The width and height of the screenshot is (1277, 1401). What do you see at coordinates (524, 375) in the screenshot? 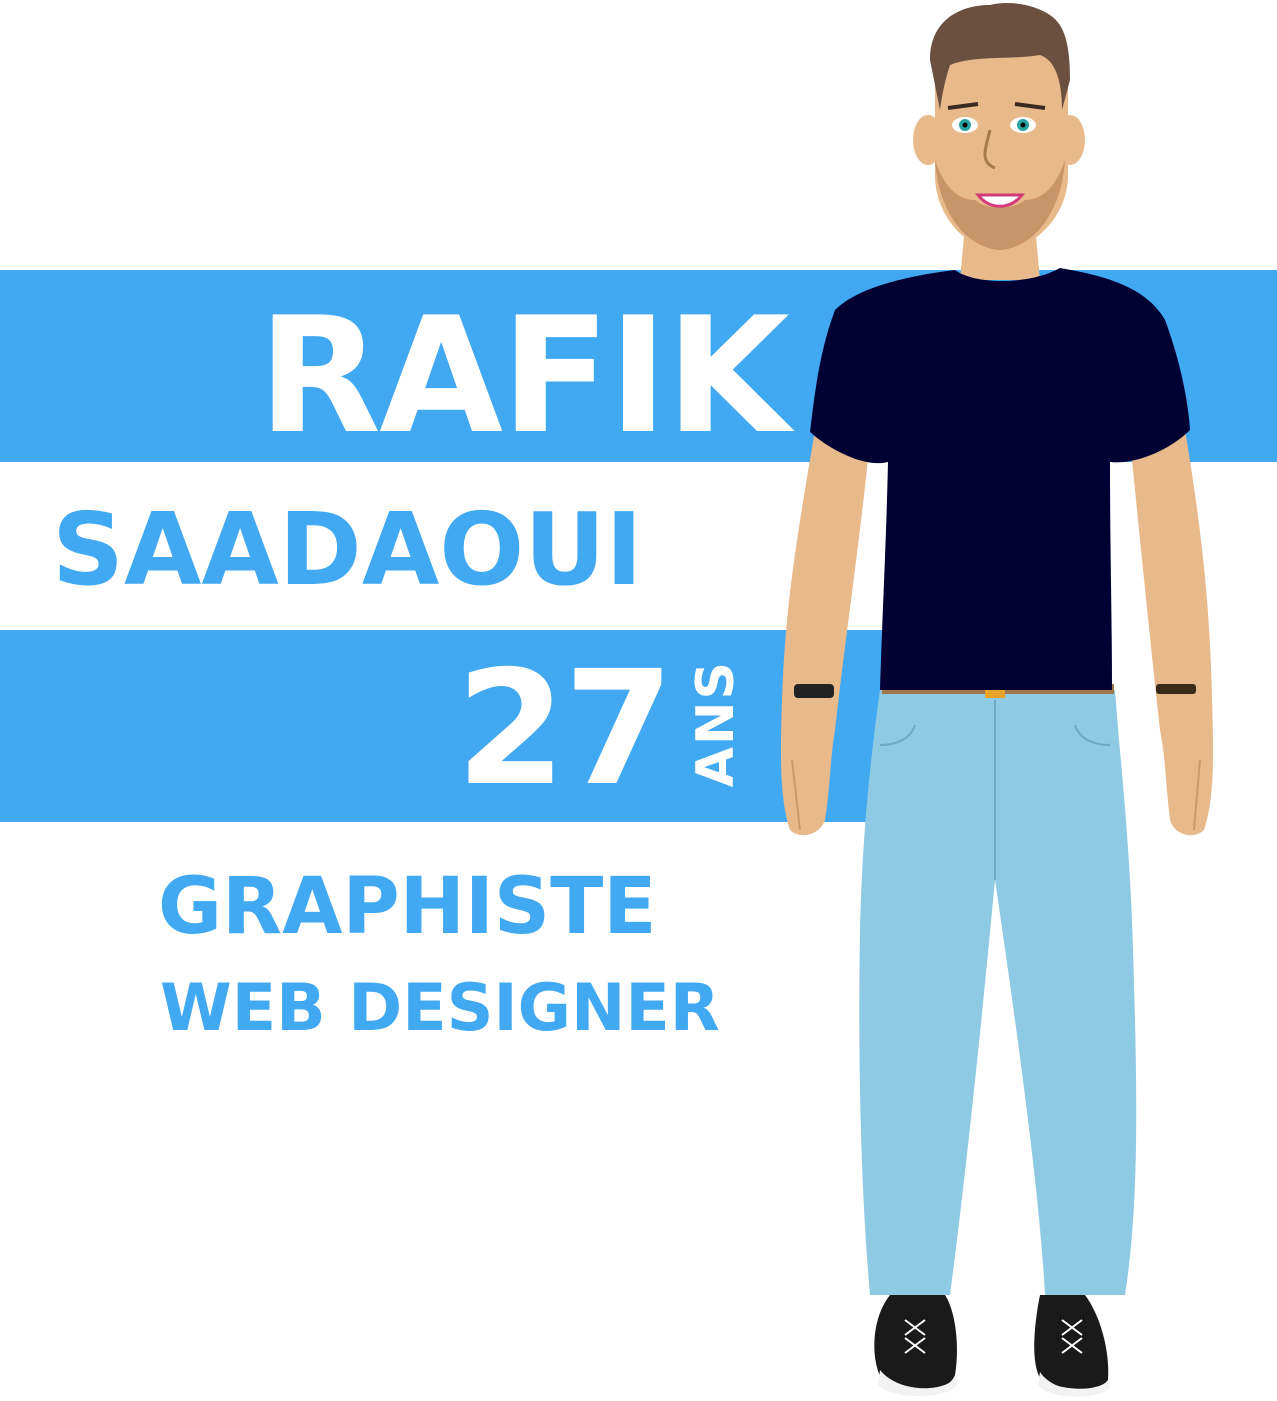
I see `first-name: RAFIK` at bounding box center [524, 375].